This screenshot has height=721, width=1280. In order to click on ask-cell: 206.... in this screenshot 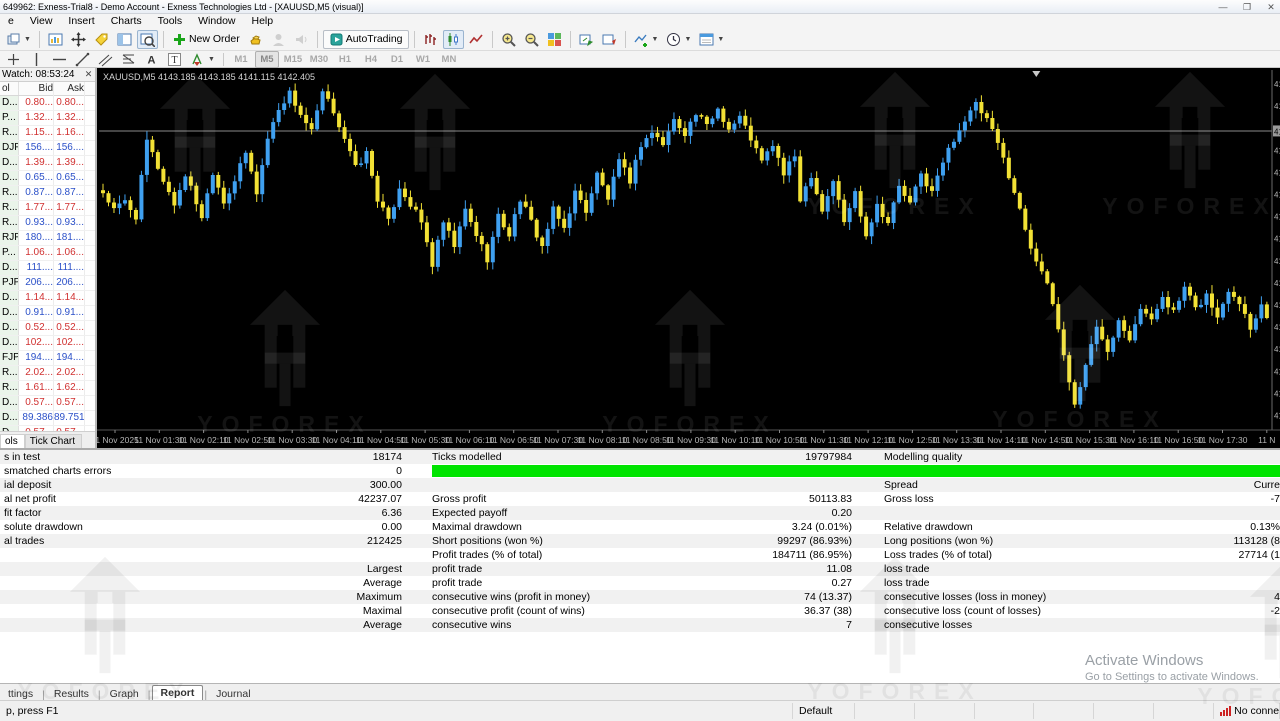, I will do `click(69, 283)`.